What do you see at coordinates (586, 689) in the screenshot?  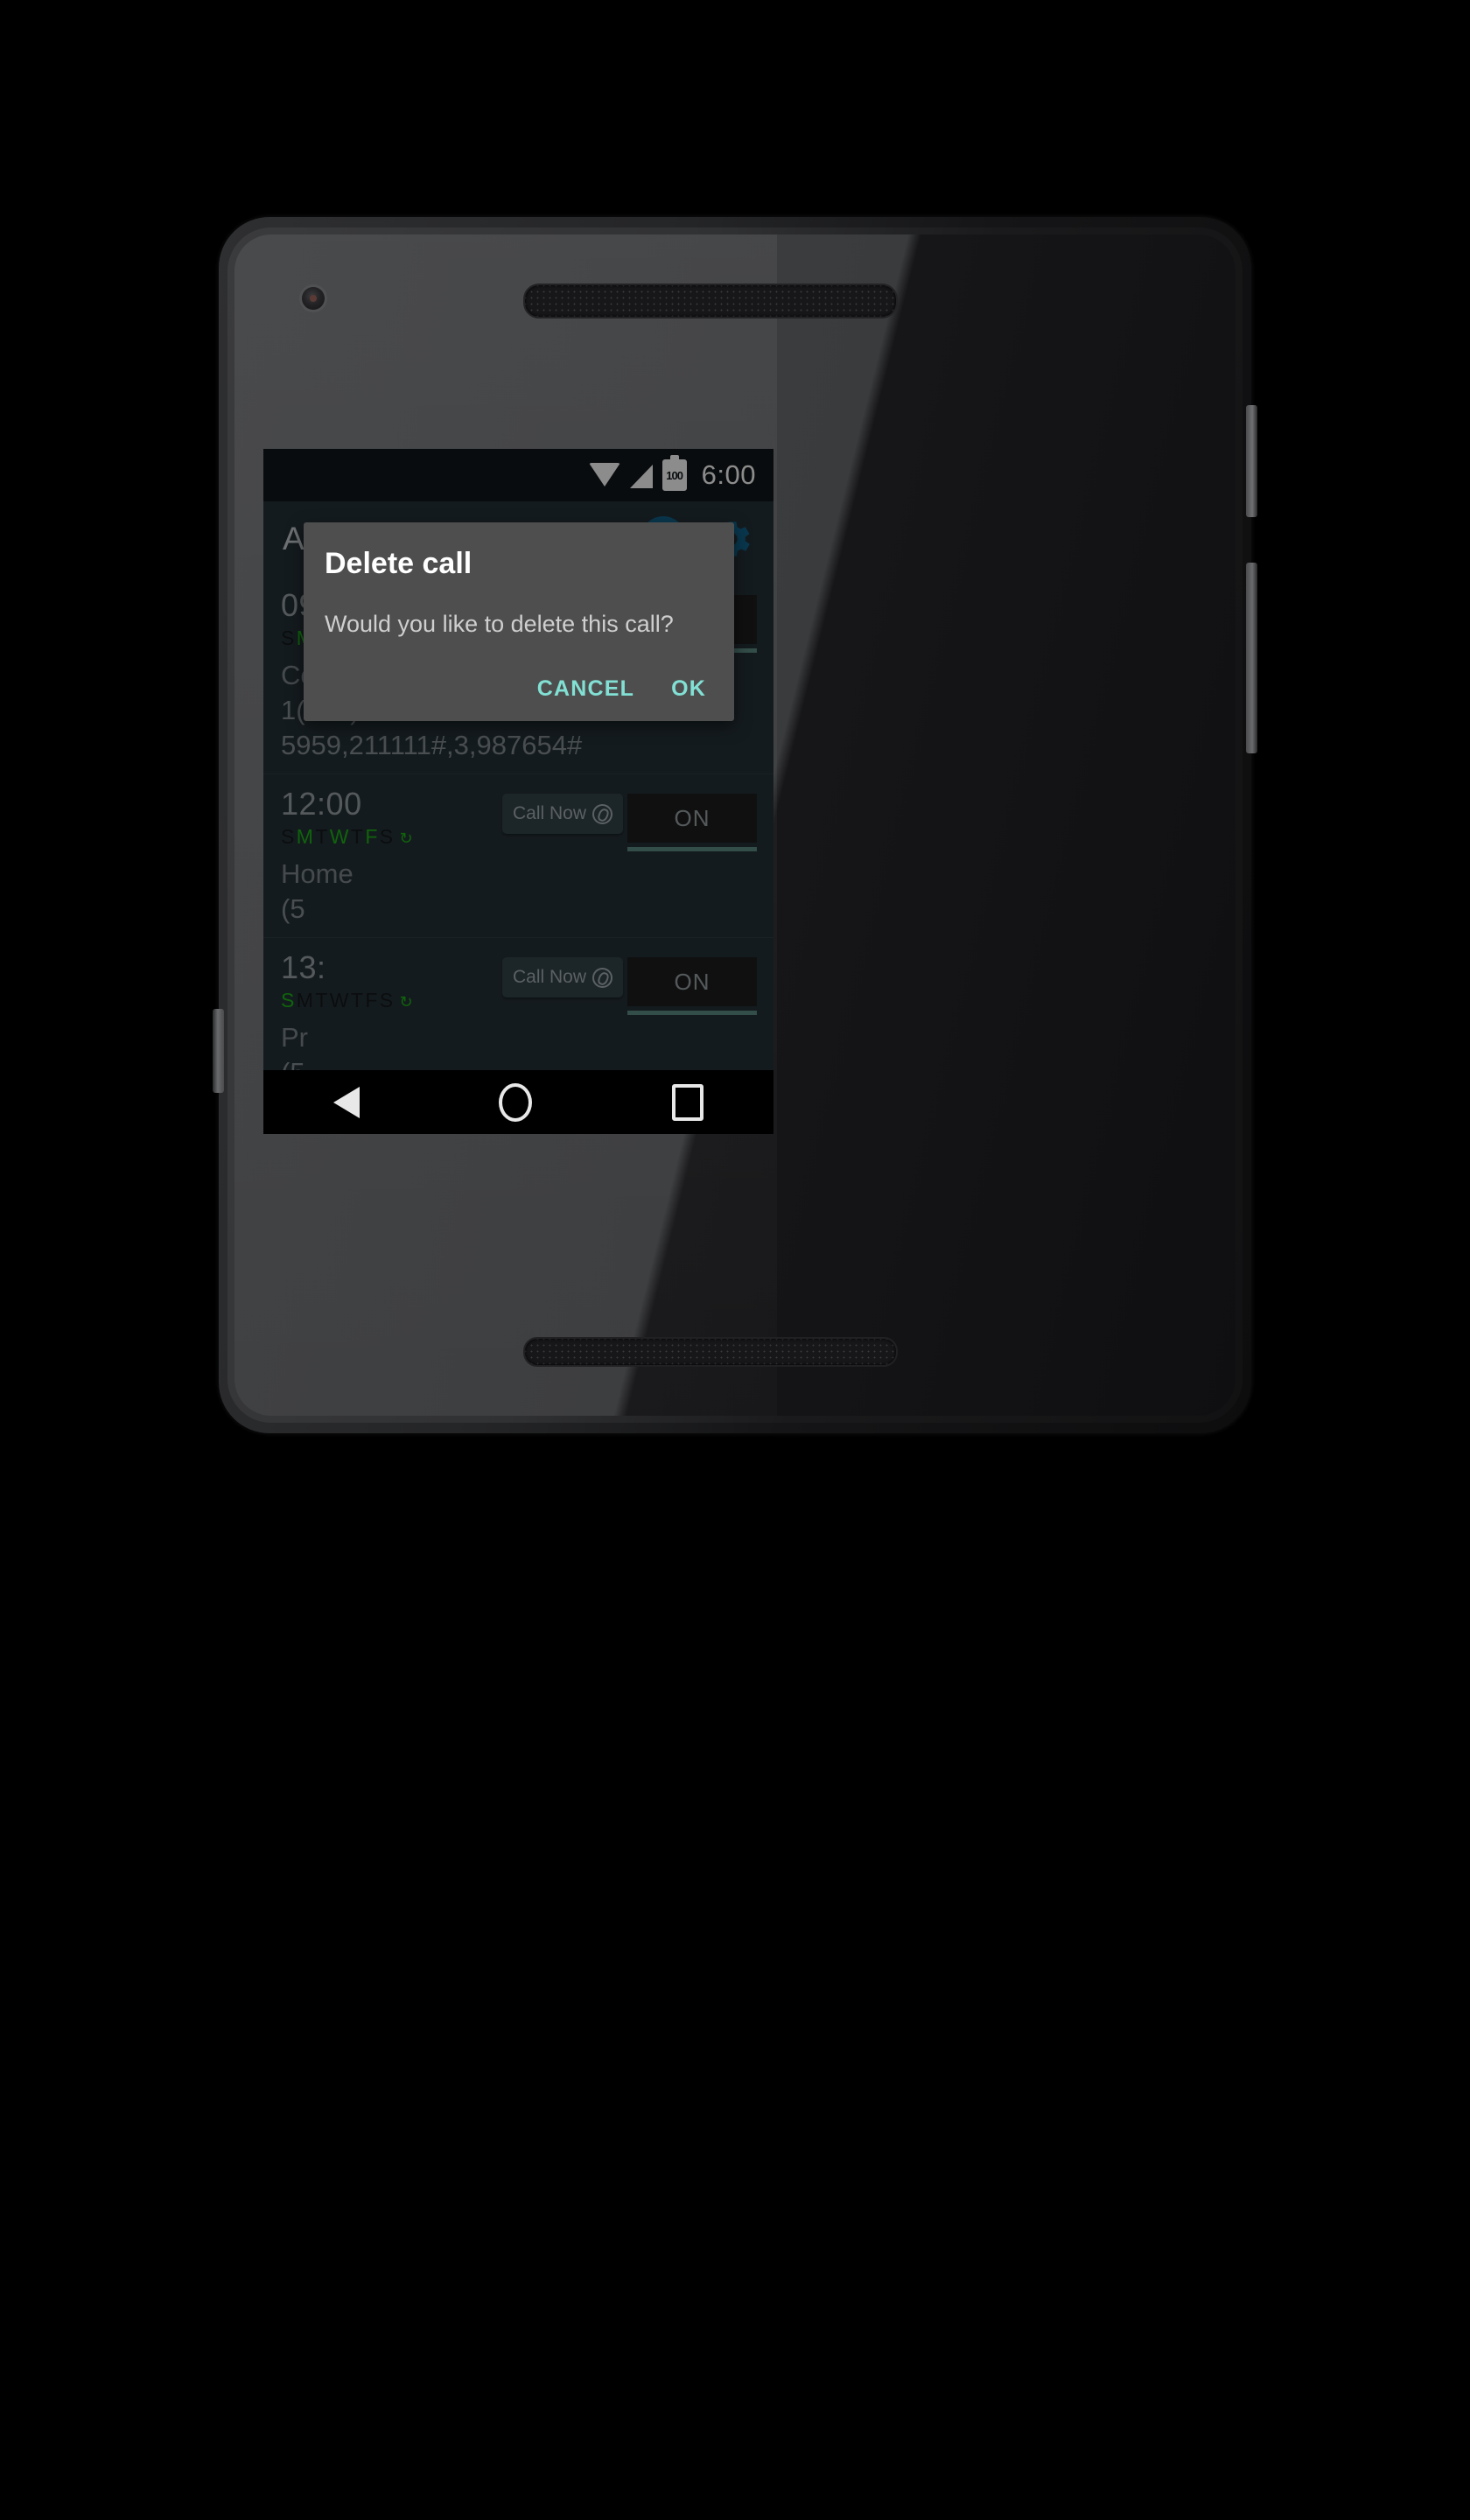 I see `cancel-button: CANCEL` at bounding box center [586, 689].